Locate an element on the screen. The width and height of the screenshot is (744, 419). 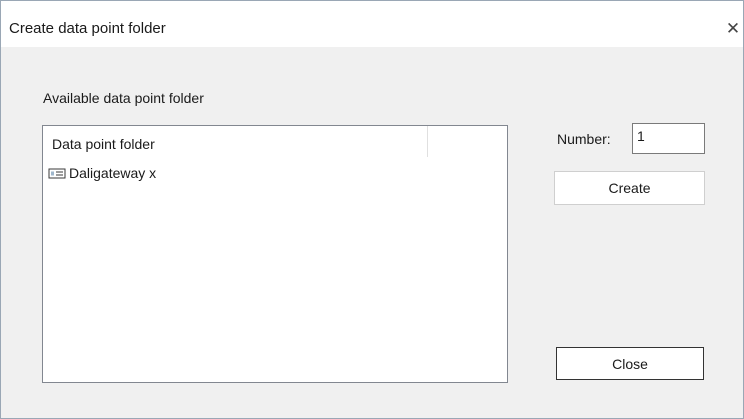
create-button: Create is located at coordinates (629, 188).